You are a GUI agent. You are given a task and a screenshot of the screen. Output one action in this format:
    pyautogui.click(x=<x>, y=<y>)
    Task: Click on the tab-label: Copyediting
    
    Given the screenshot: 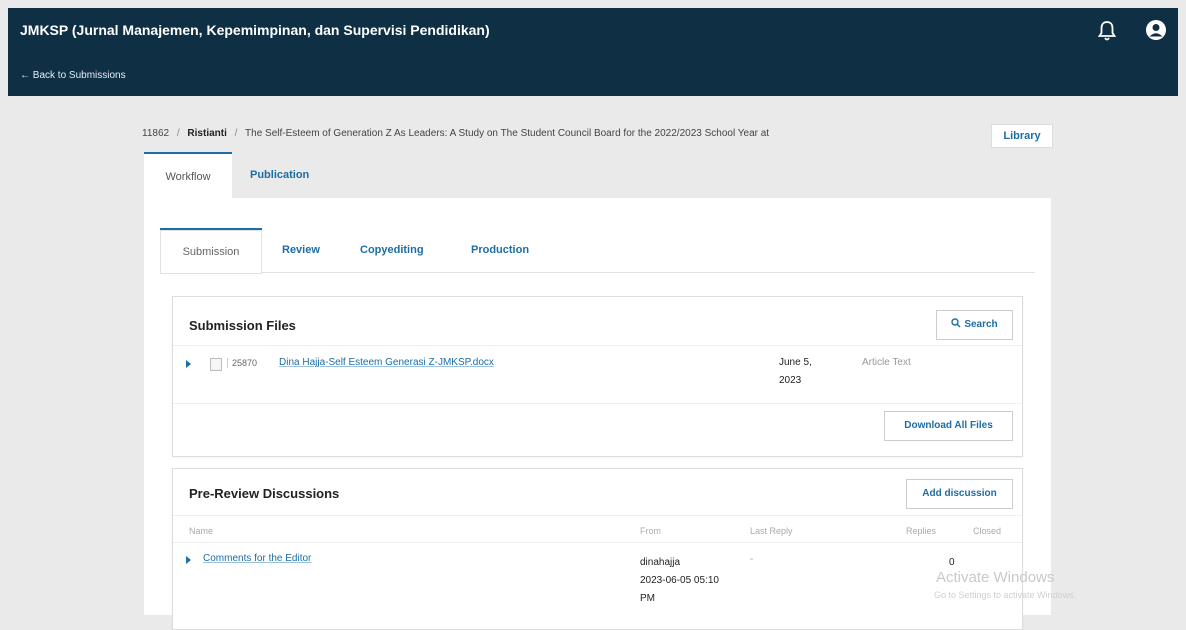 What is the action you would take?
    pyautogui.click(x=392, y=250)
    